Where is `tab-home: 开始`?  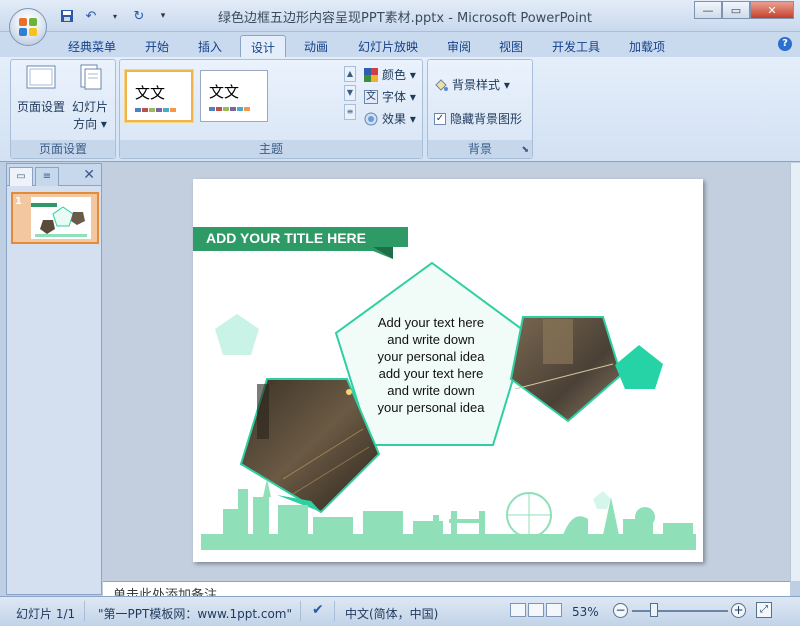
tab-home: 开始 is located at coordinates (157, 46).